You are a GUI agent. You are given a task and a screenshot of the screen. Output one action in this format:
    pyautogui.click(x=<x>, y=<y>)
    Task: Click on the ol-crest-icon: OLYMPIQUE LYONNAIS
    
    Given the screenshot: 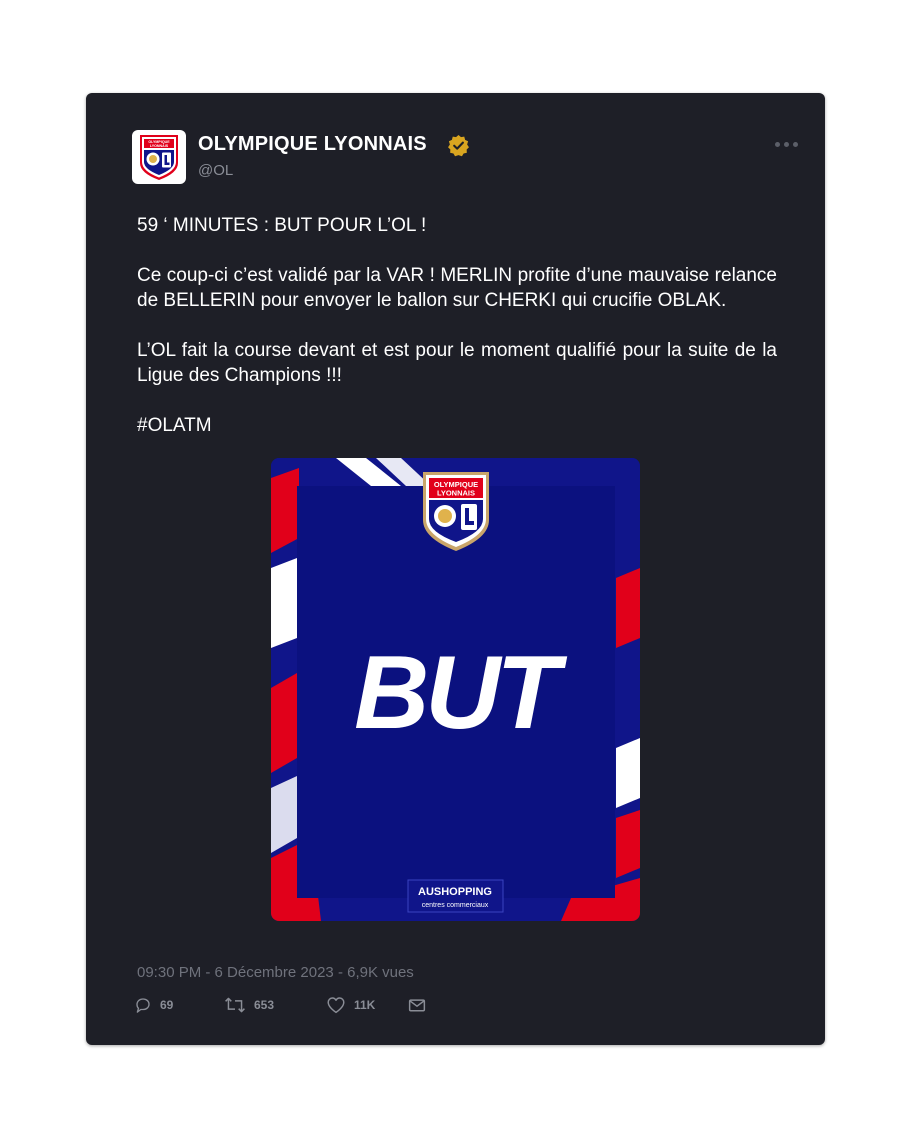 What is the action you would take?
    pyautogui.click(x=159, y=157)
    